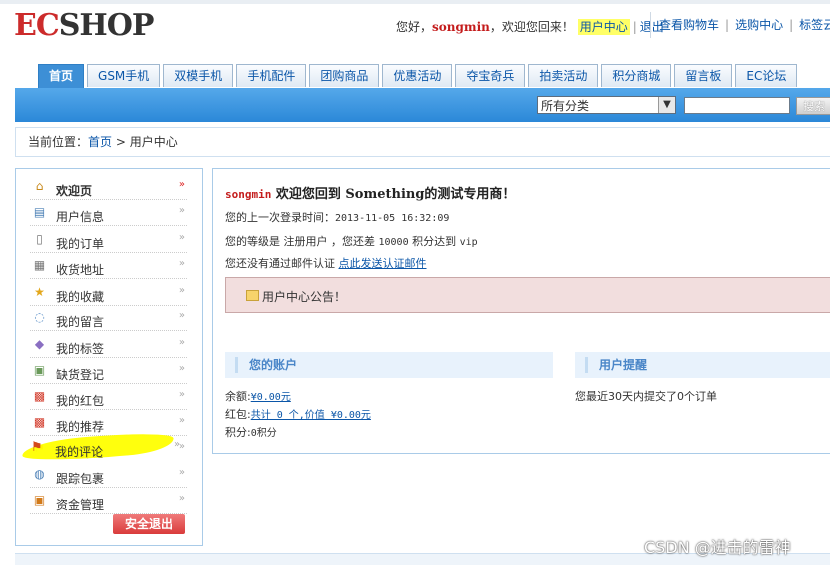 This screenshot has width=830, height=565. Describe the element at coordinates (422, 142) in the screenshot. I see `breadcrumb: 当前位置：首页 > 用户中心` at that location.